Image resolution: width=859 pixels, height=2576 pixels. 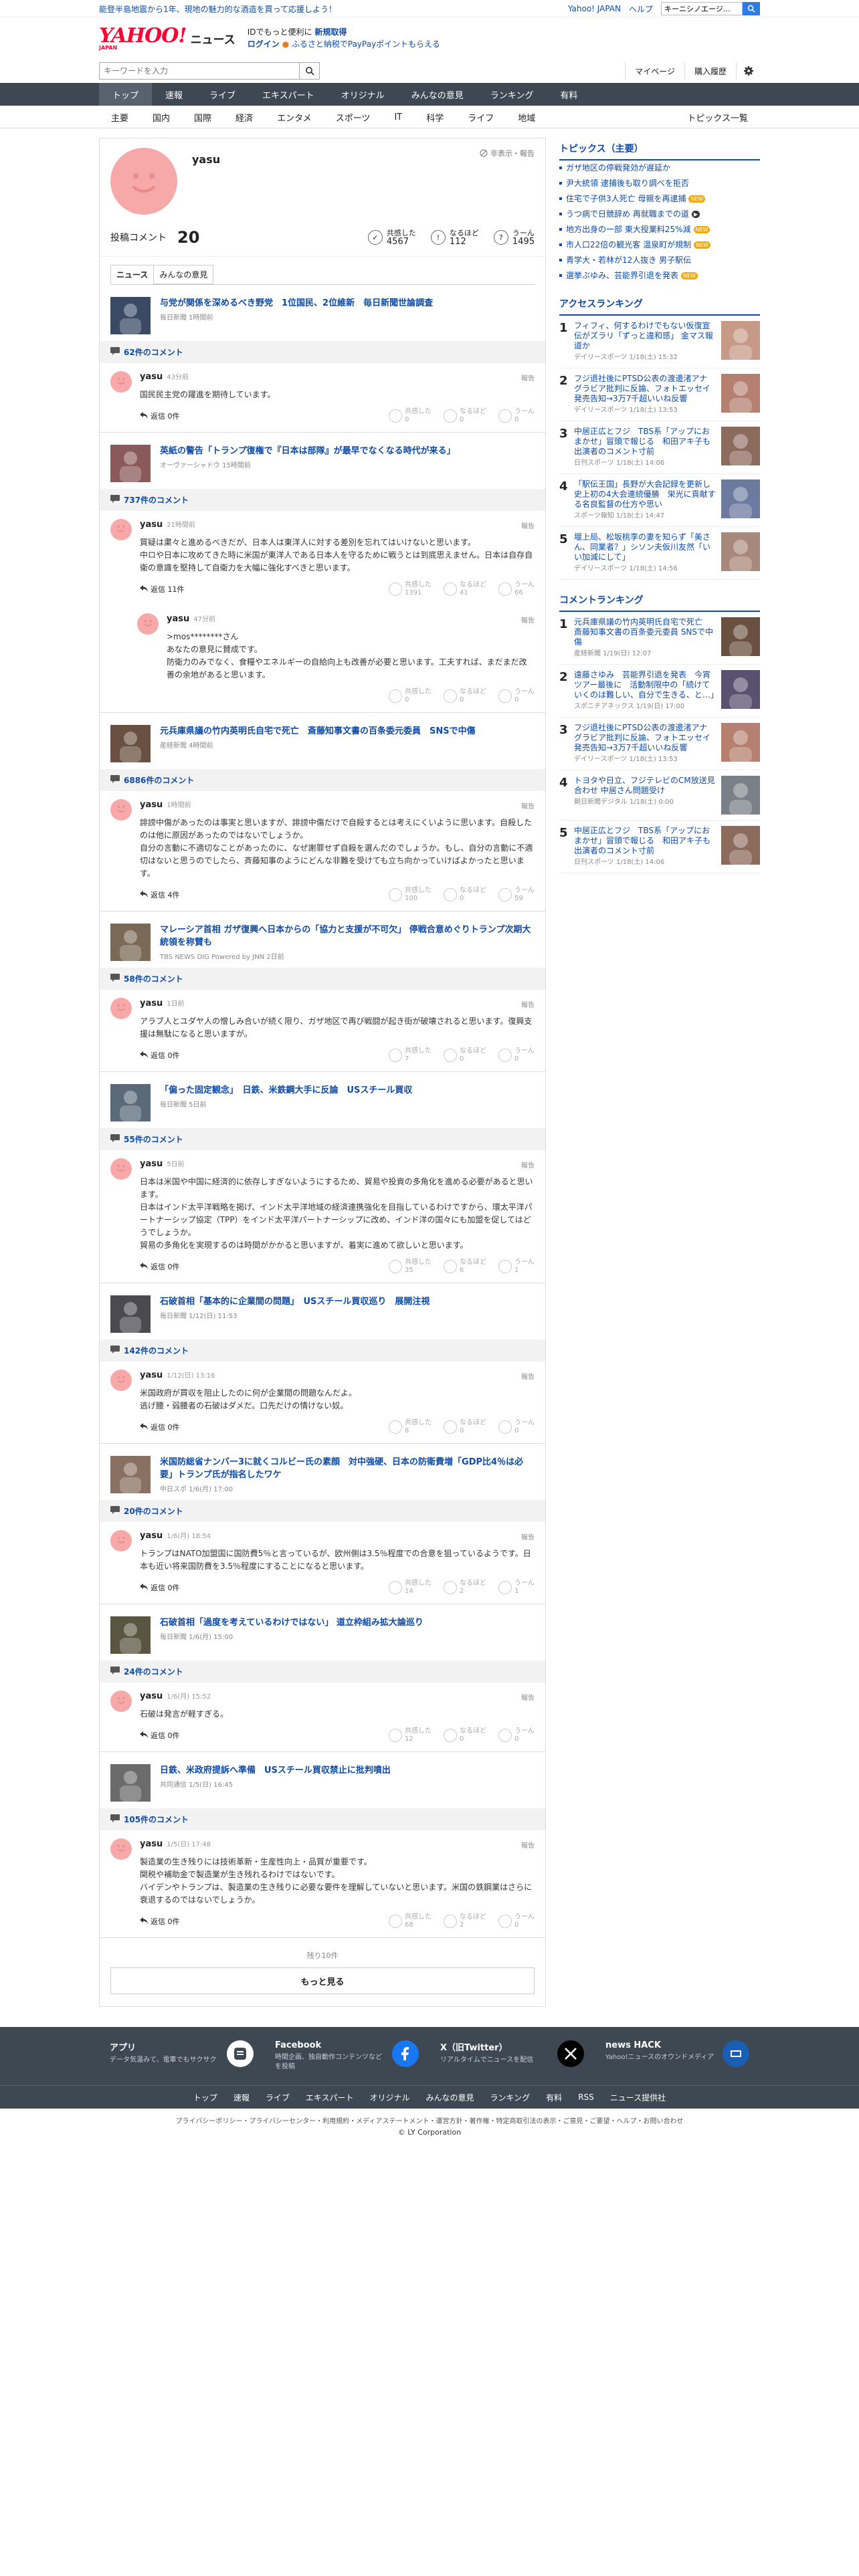 I want to click on comment-count-link: 6886件のコメント, so click(x=322, y=780).